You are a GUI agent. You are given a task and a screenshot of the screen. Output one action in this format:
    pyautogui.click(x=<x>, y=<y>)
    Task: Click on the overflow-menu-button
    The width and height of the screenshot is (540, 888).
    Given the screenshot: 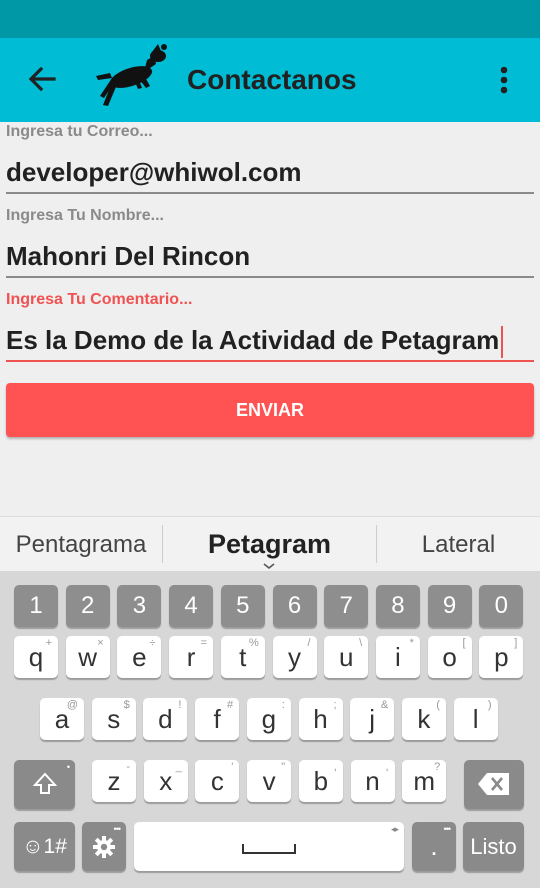 What is the action you would take?
    pyautogui.click(x=504, y=80)
    